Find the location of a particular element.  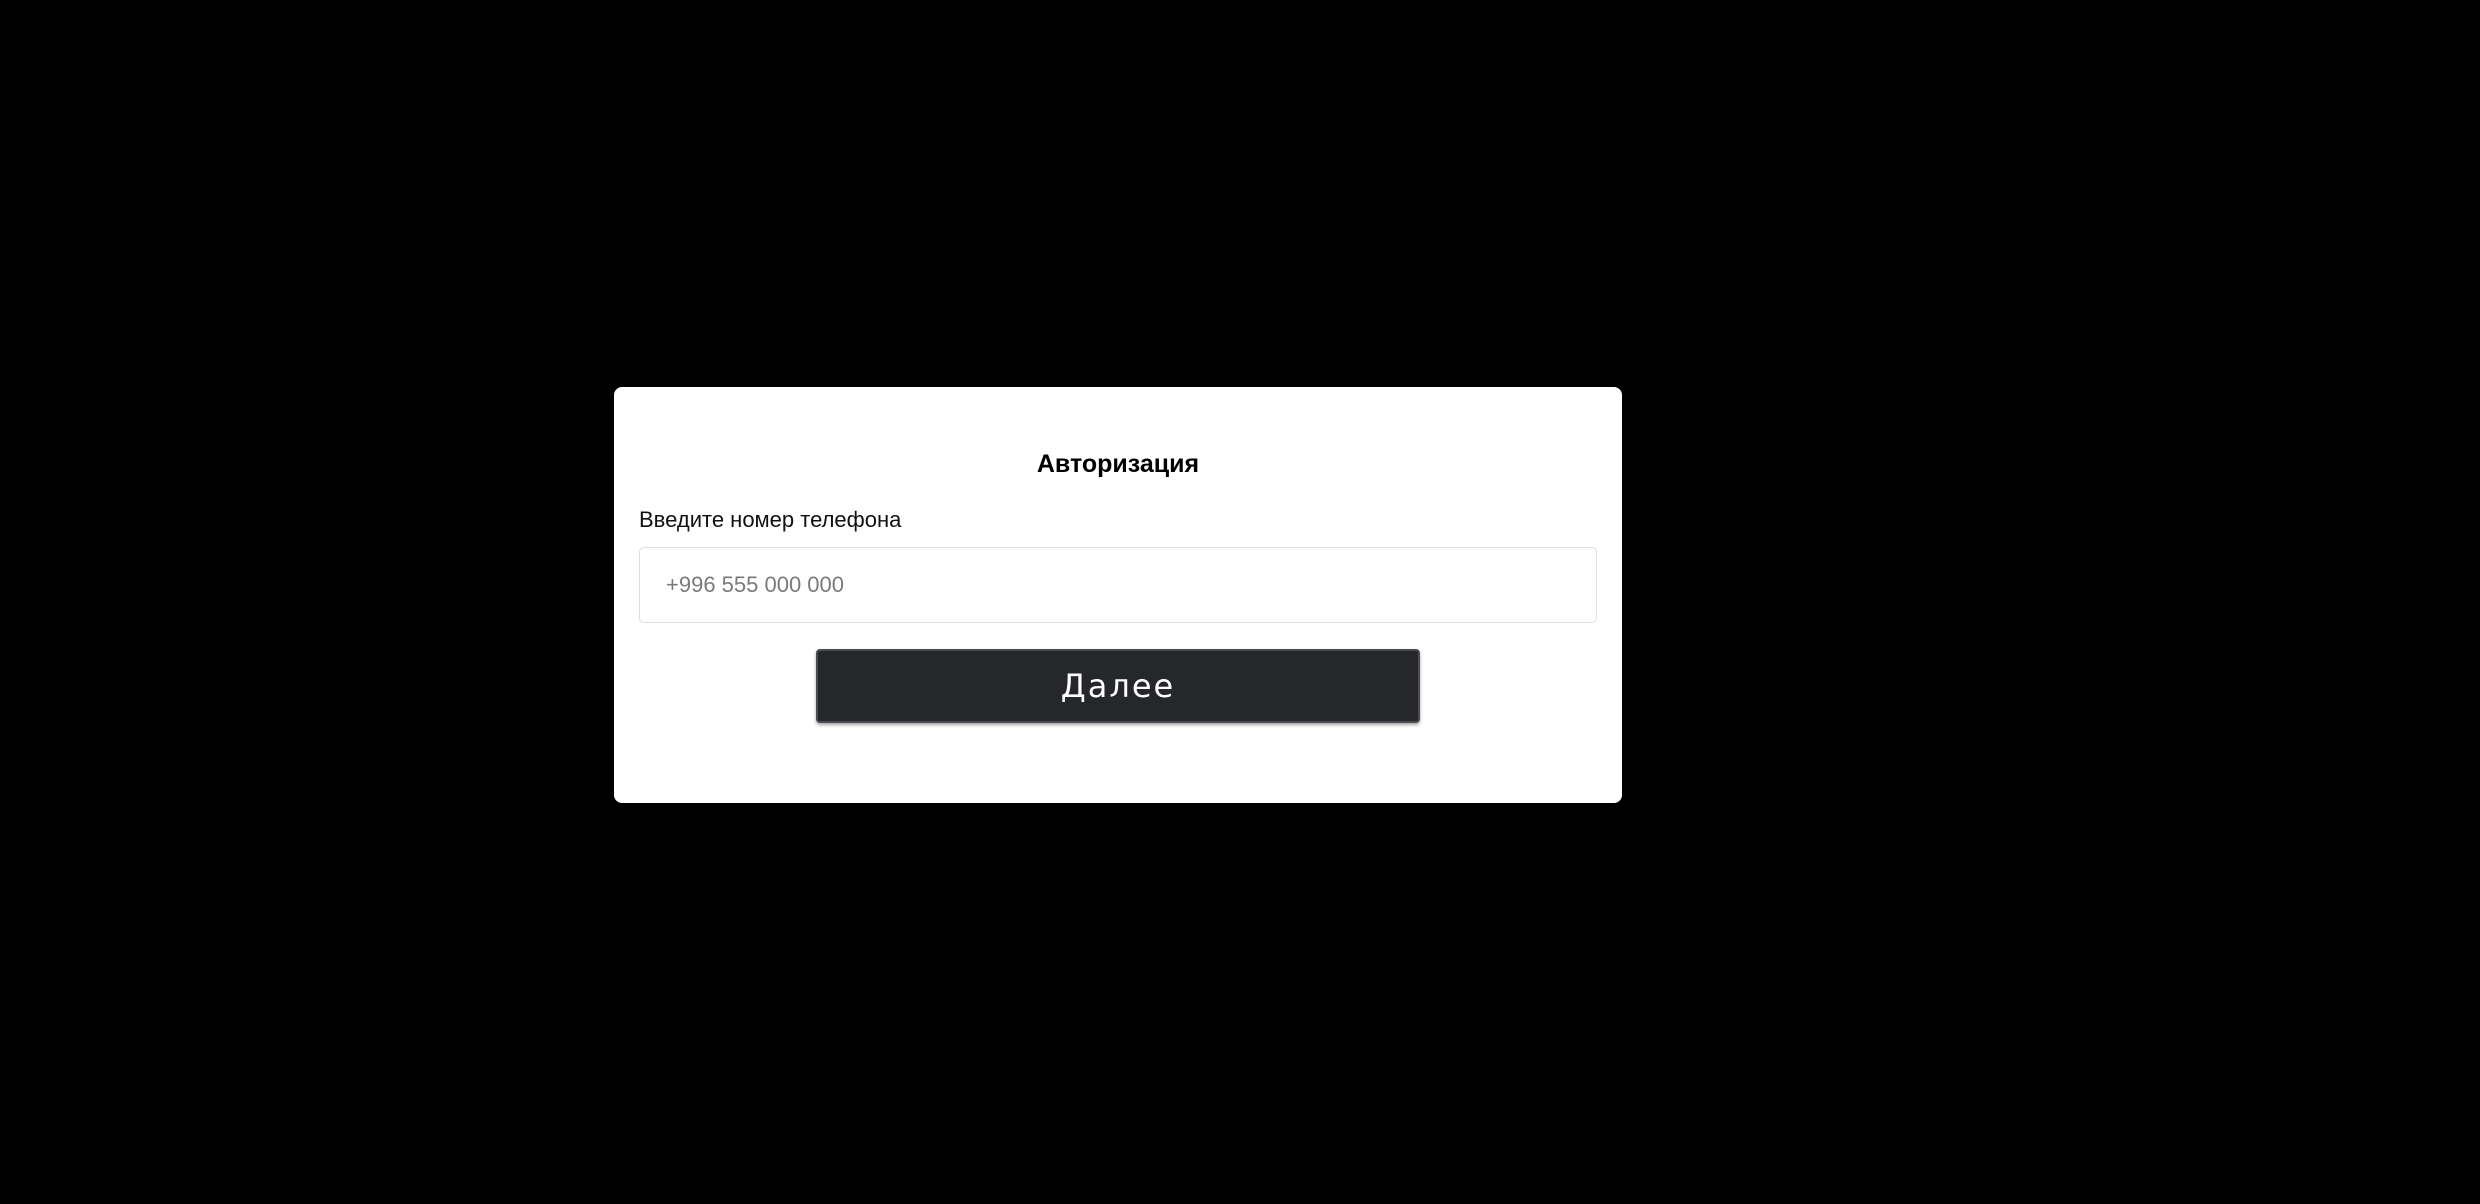

auth-modal: Авторизация Введите номер телефона Далее is located at coordinates (1118, 595).